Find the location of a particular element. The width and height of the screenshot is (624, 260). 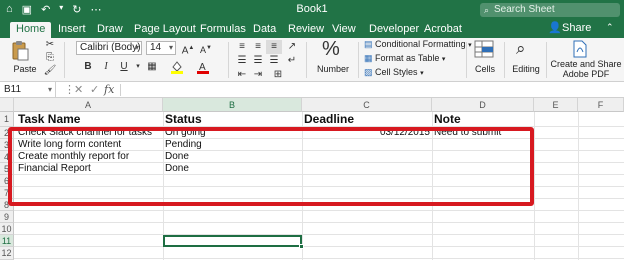

chevron-up-icon: ⌃ is located at coordinates (610, 27).